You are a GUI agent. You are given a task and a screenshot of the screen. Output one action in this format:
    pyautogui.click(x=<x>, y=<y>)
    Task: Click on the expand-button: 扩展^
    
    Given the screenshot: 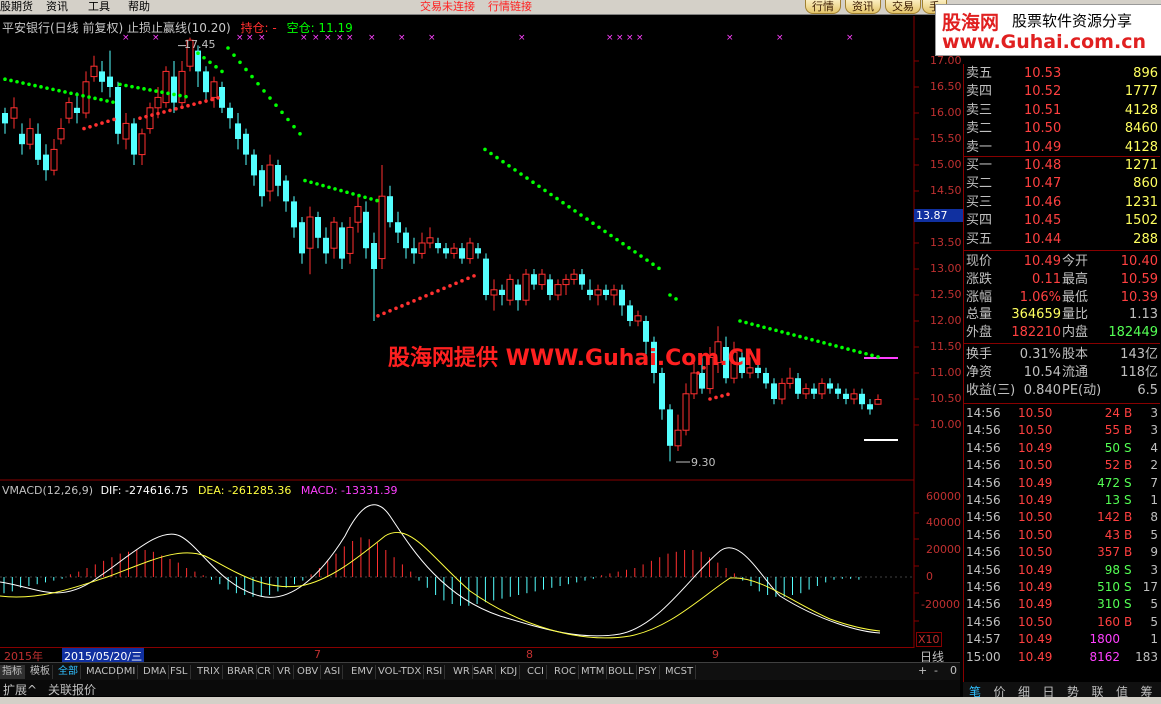 What is the action you would take?
    pyautogui.click(x=20, y=689)
    